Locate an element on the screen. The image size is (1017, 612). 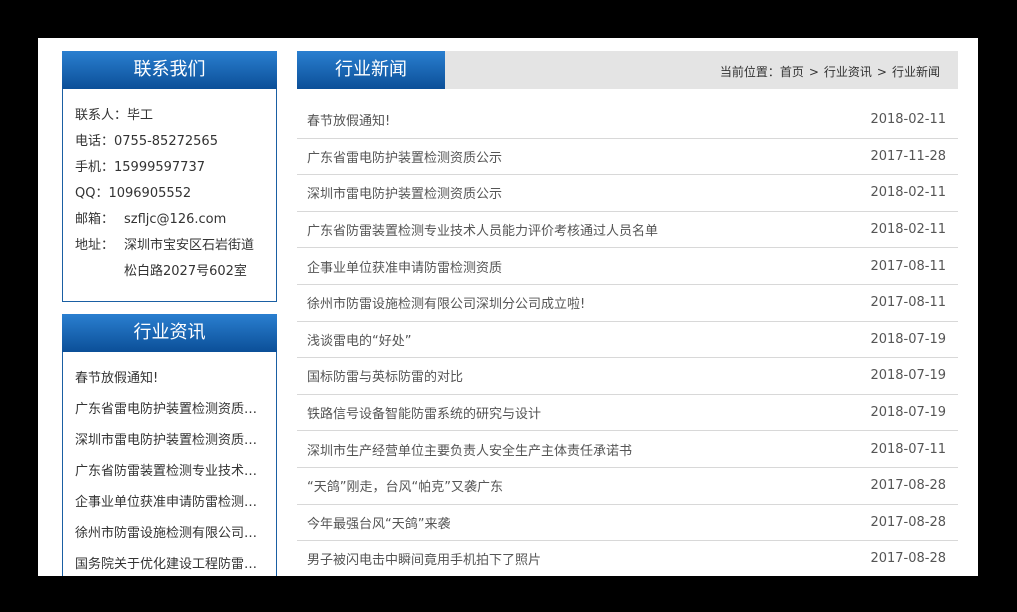
news-title: 国标防雷与英标防雷的对比 is located at coordinates (385, 375).